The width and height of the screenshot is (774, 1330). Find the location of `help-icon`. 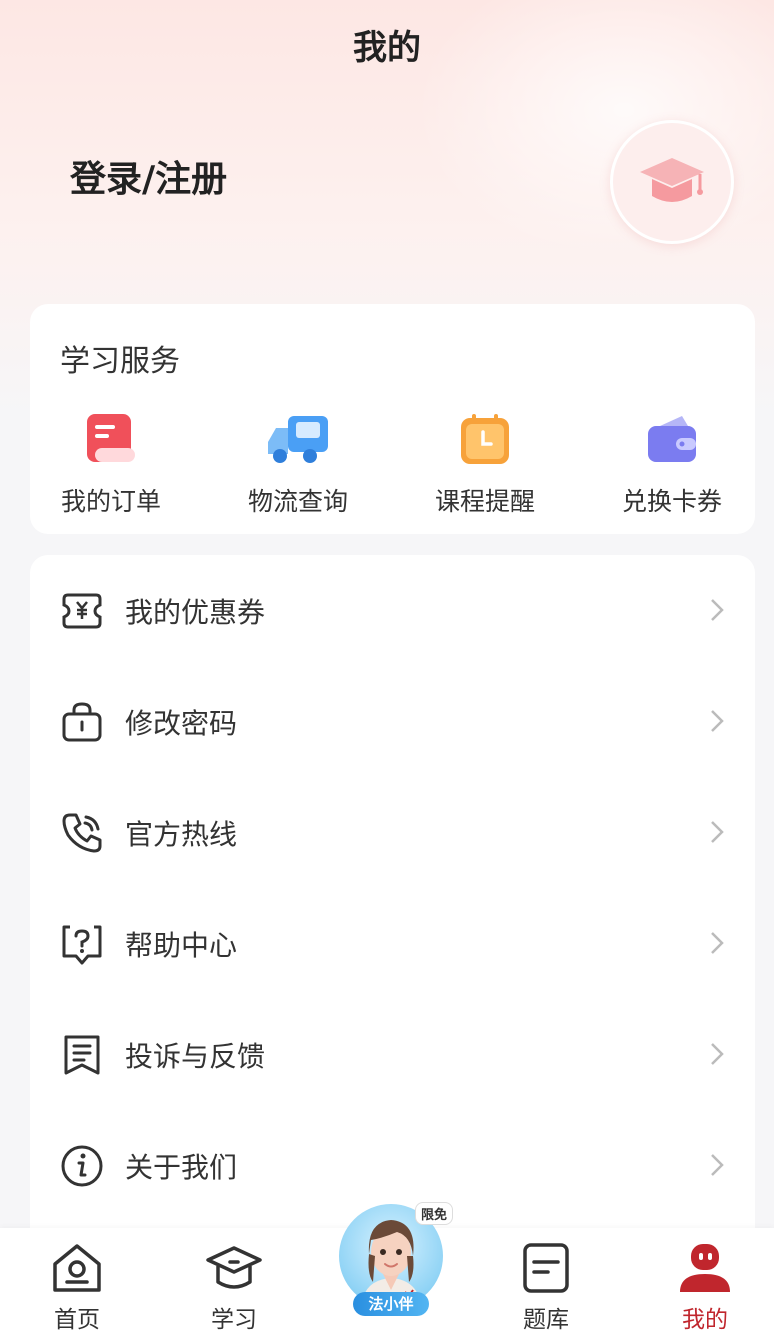

help-icon is located at coordinates (82, 945).